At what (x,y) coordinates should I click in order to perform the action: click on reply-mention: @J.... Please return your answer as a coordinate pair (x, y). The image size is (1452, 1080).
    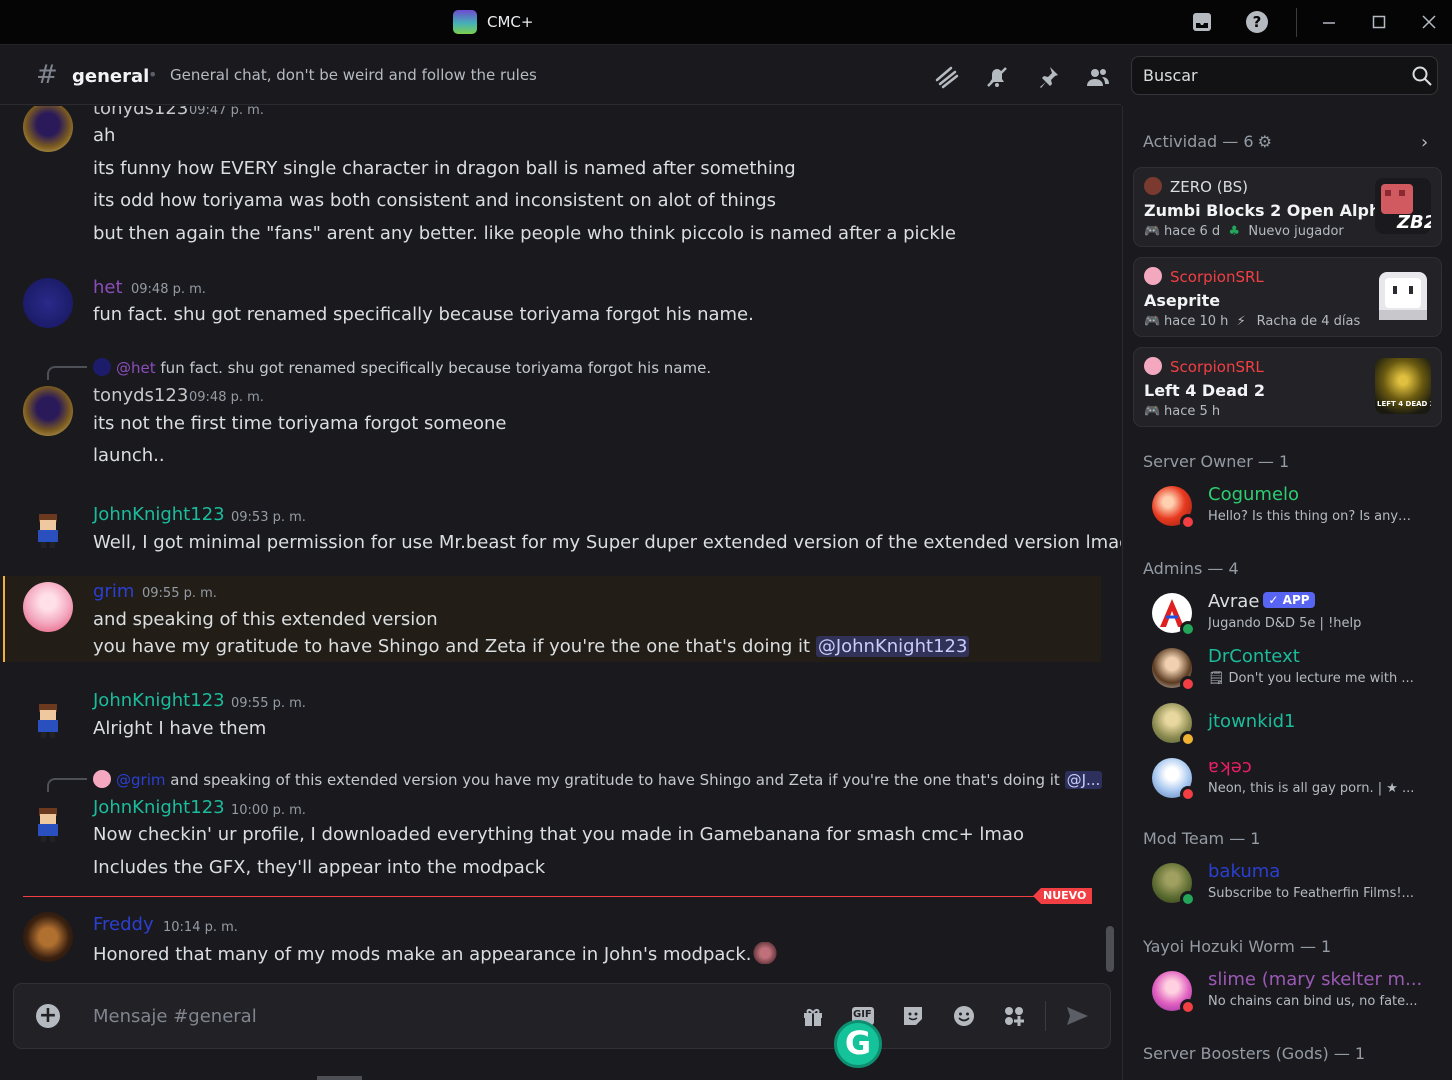
    Looking at the image, I should click on (1083, 780).